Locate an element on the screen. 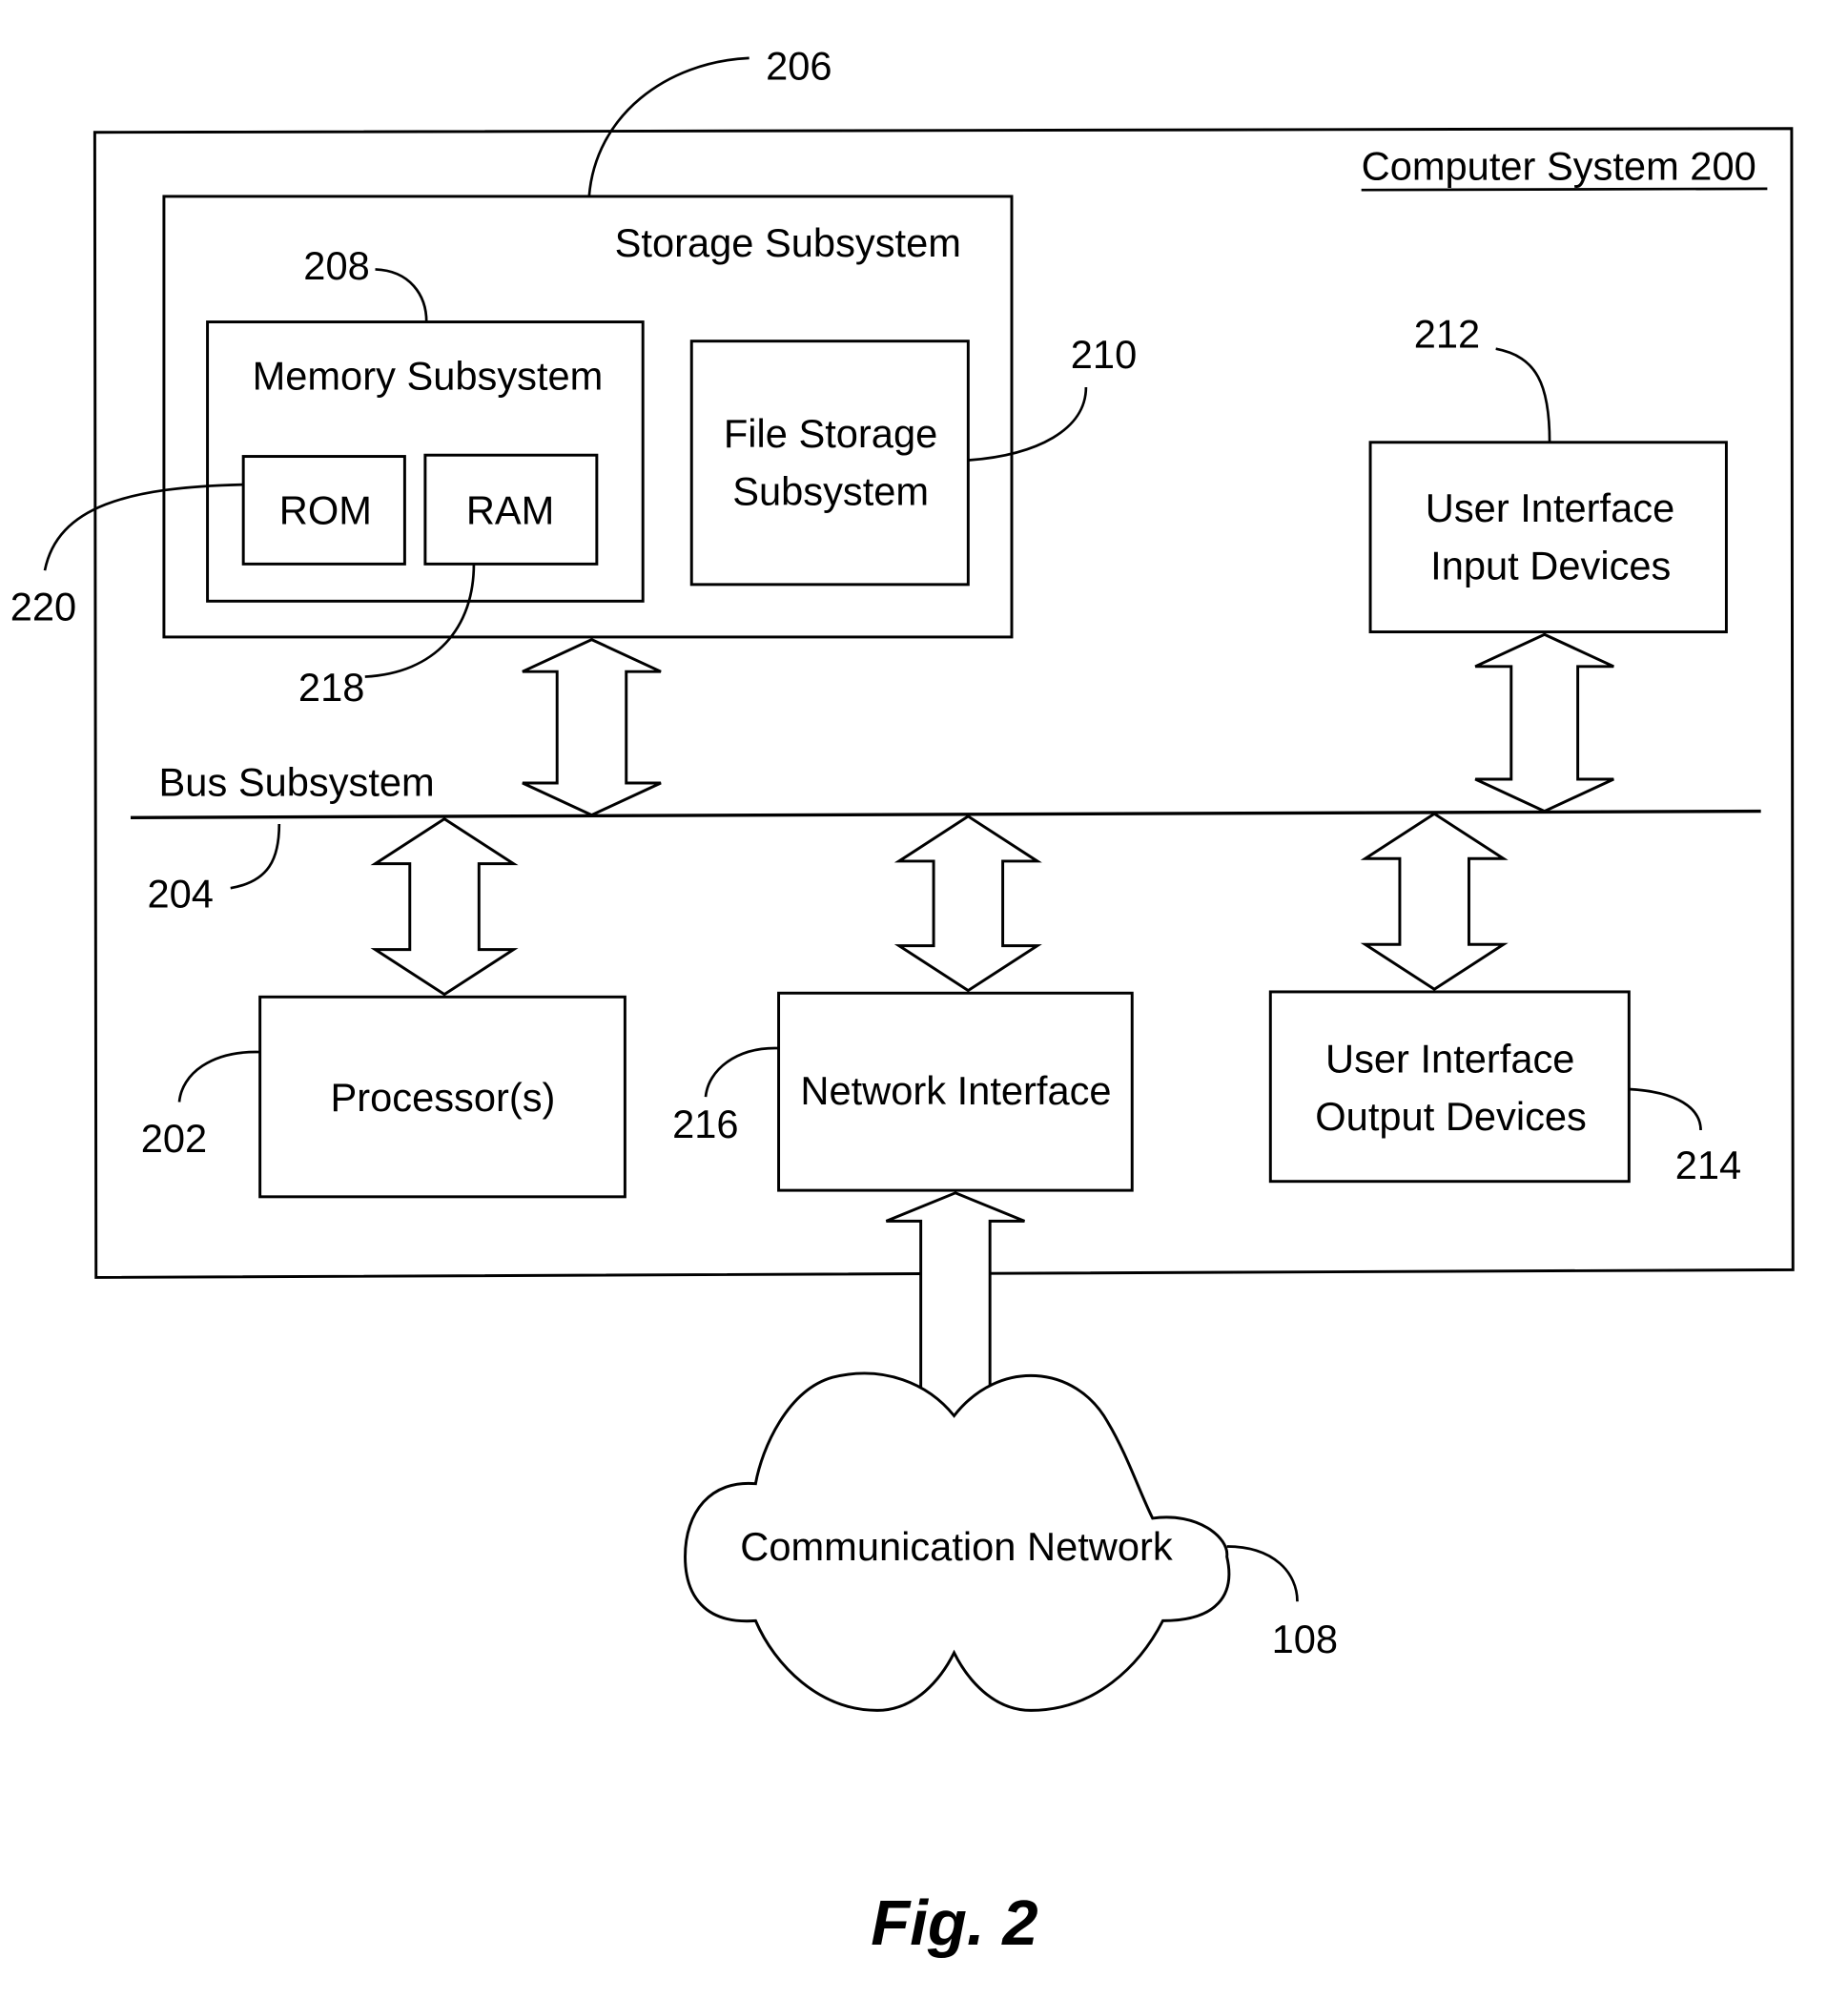 The image size is (1848, 1999). storage-subsystem-label: Storage Subsystem is located at coordinates (788, 242).